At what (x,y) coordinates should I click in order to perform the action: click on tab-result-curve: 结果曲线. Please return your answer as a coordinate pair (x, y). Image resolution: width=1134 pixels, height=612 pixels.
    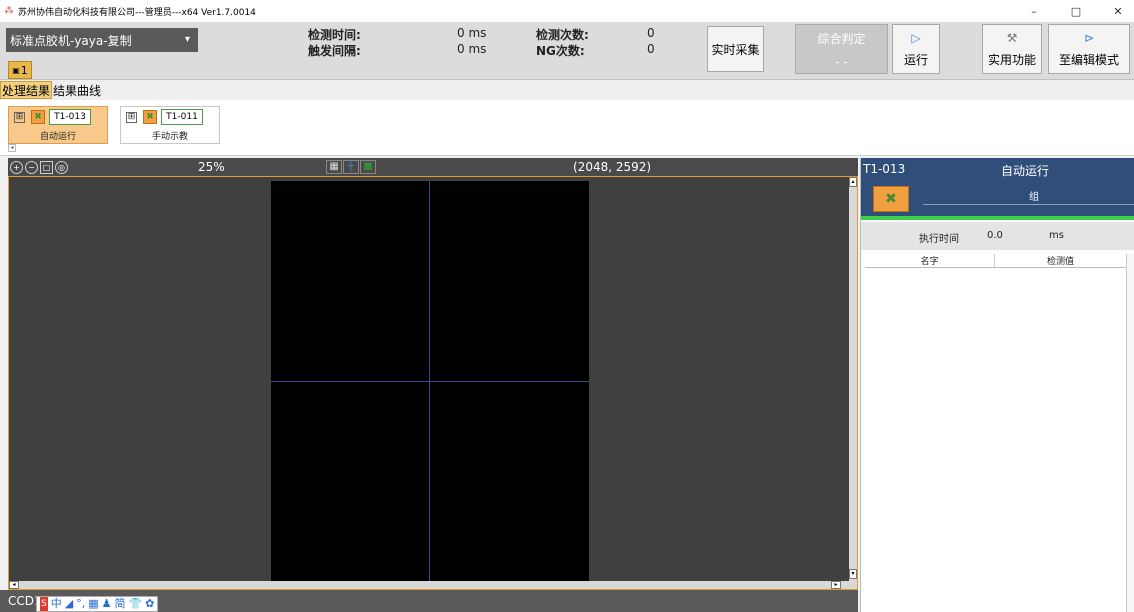
    Looking at the image, I should click on (77, 90).